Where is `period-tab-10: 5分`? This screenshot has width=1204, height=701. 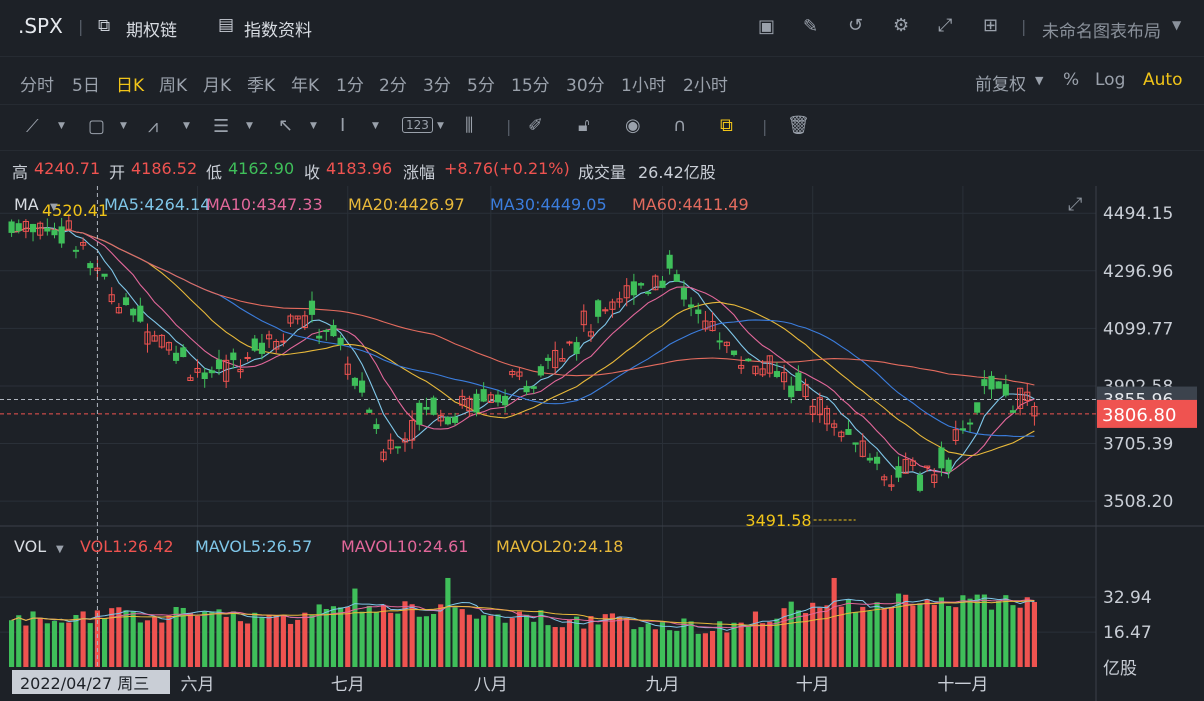 period-tab-10: 5分 is located at coordinates (481, 83).